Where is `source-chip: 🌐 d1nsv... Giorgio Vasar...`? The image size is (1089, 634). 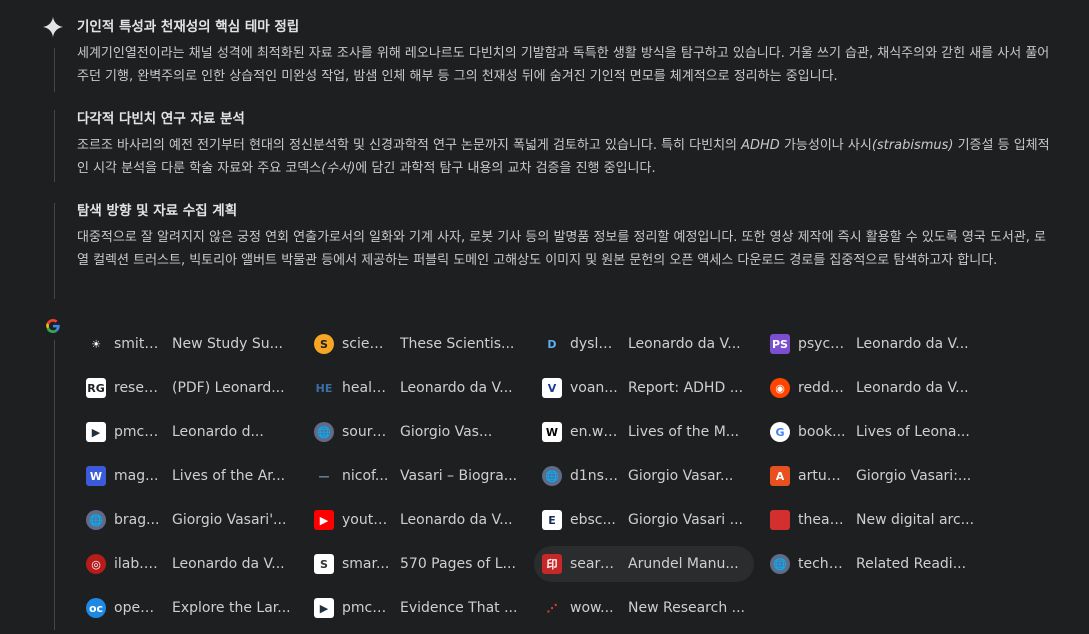
source-chip: 🌐 d1nsv... Giorgio Vasar... is located at coordinates (644, 476).